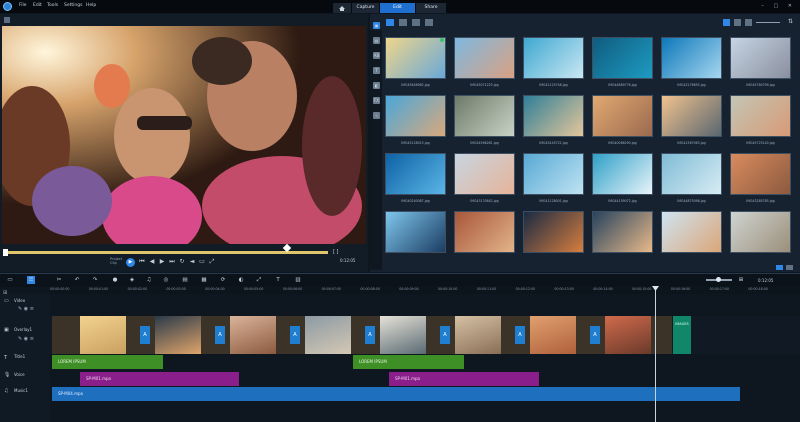 This screenshot has width=800, height=422. Describe the element at coordinates (212, 261) in the screenshot. I see `enlarge-icon: ⤢` at that location.